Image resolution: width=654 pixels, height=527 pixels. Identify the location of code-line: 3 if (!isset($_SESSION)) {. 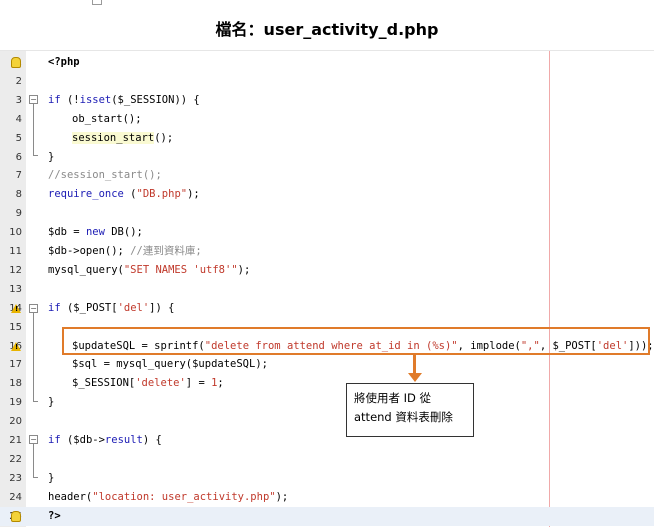
(327, 100).